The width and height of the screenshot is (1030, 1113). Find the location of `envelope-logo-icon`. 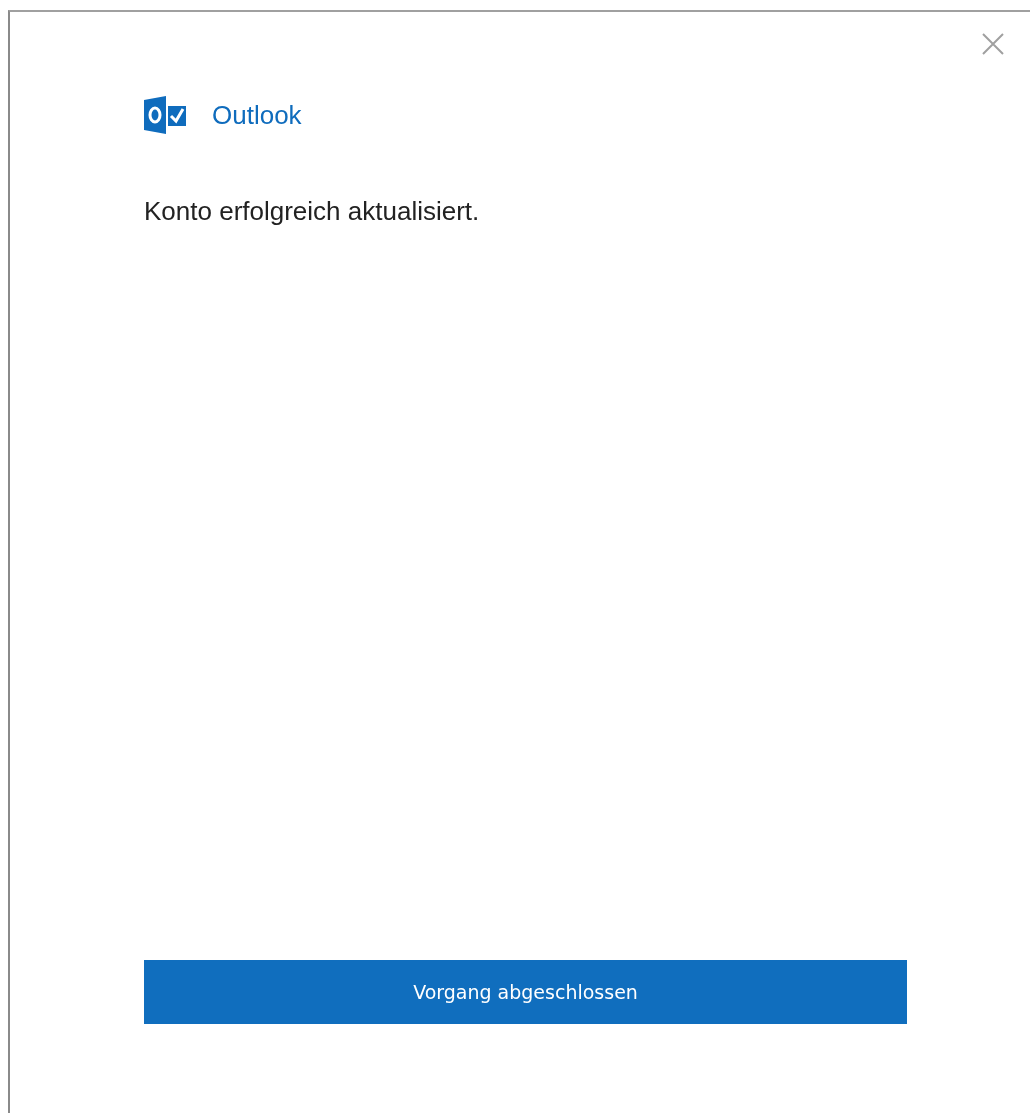

envelope-logo-icon is located at coordinates (165, 115).